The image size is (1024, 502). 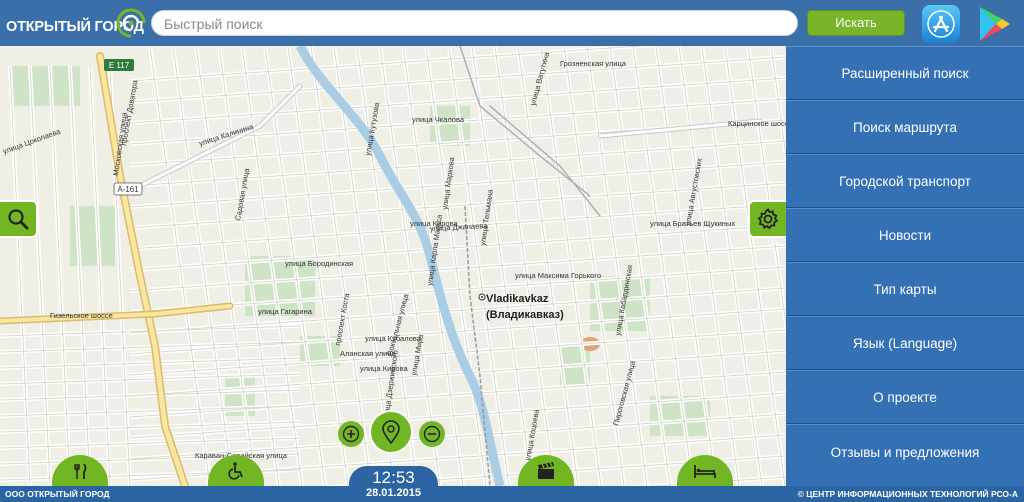 I want to click on menu-language: Язык (Language), so click(x=905, y=343).